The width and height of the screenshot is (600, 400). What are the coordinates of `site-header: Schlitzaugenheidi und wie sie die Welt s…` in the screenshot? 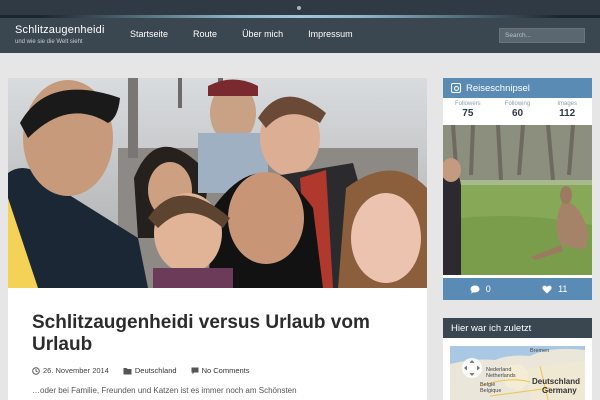 It's located at (300, 35).